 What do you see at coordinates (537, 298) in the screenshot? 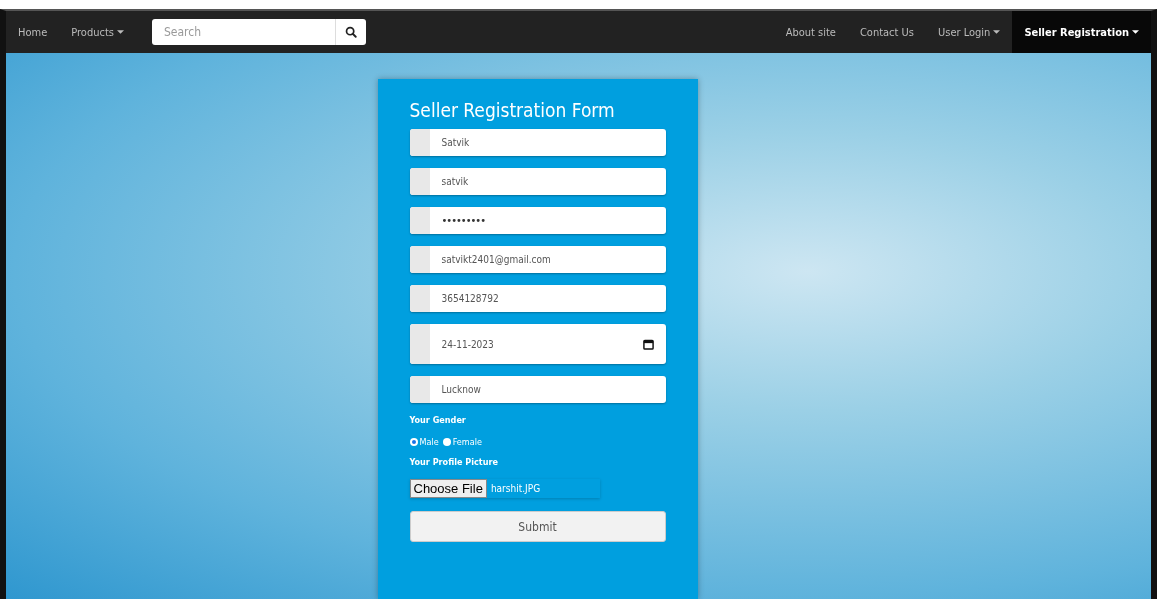
I see `input-field: 3654128792` at bounding box center [537, 298].